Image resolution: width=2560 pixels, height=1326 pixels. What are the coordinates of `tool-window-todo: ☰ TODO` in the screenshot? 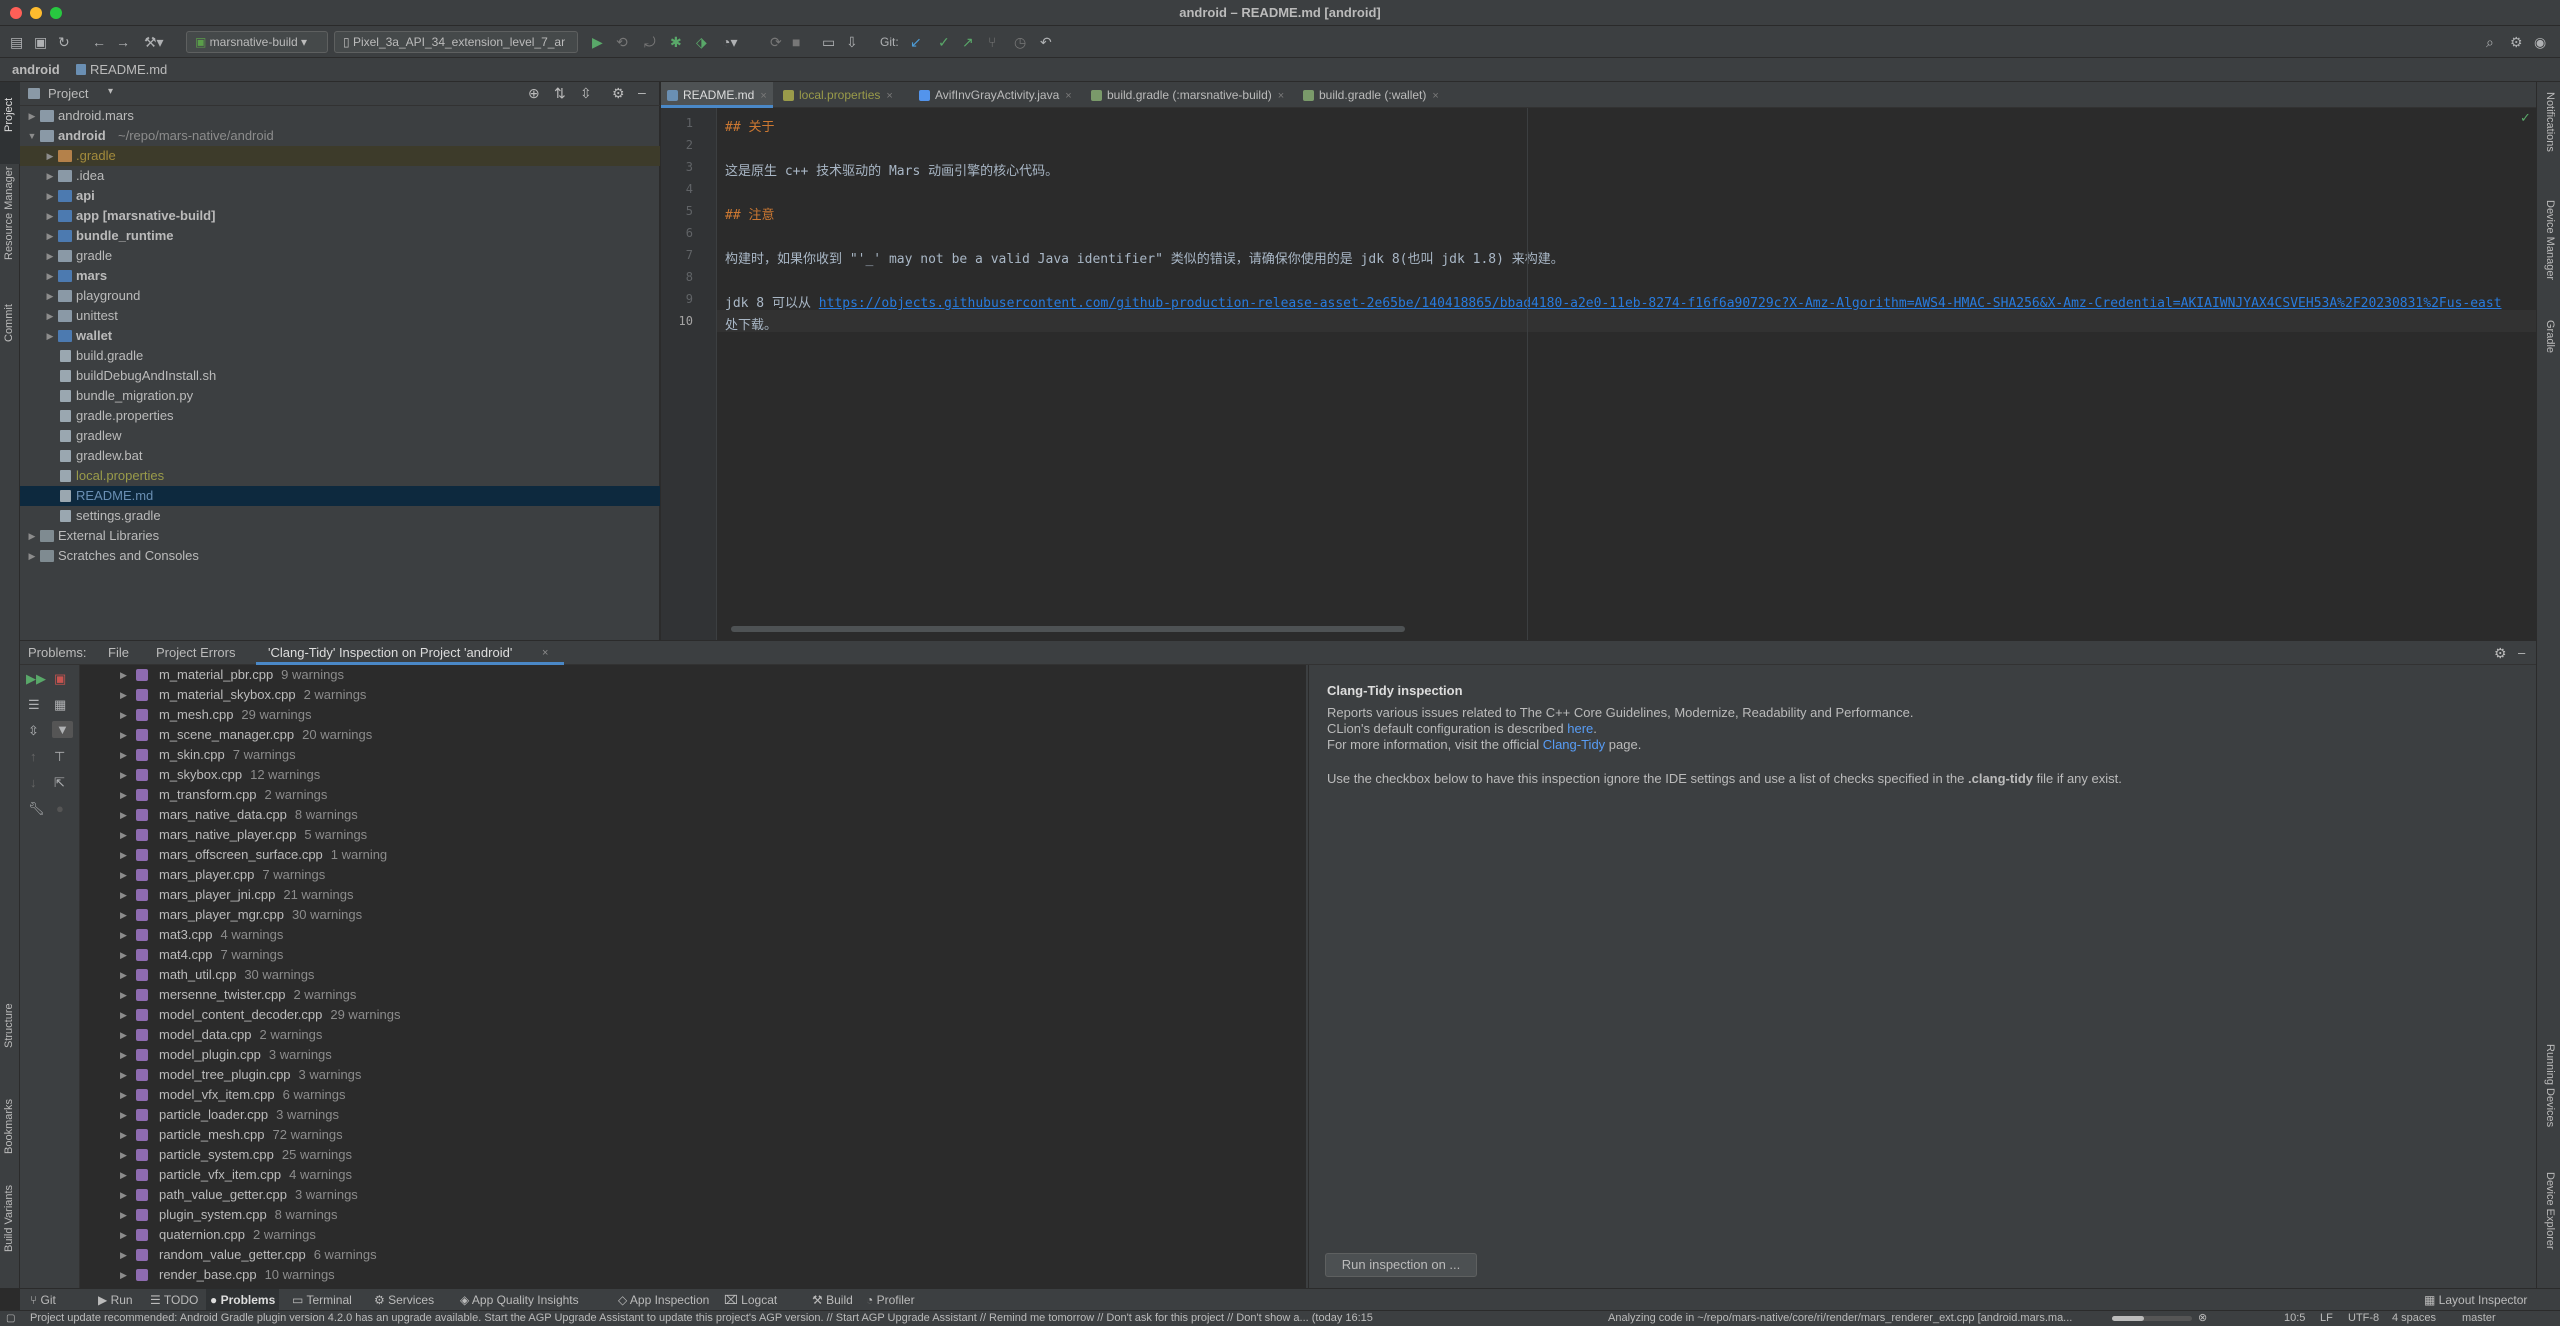 It's located at (174, 1300).